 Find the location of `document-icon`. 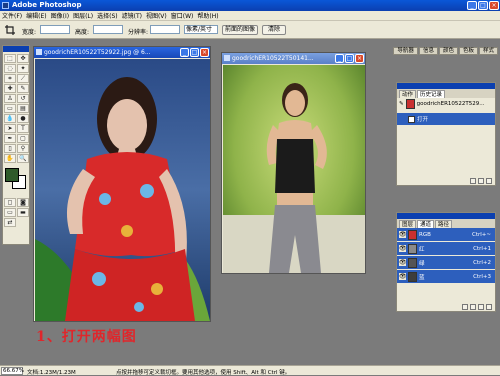

document-icon is located at coordinates (227, 58).